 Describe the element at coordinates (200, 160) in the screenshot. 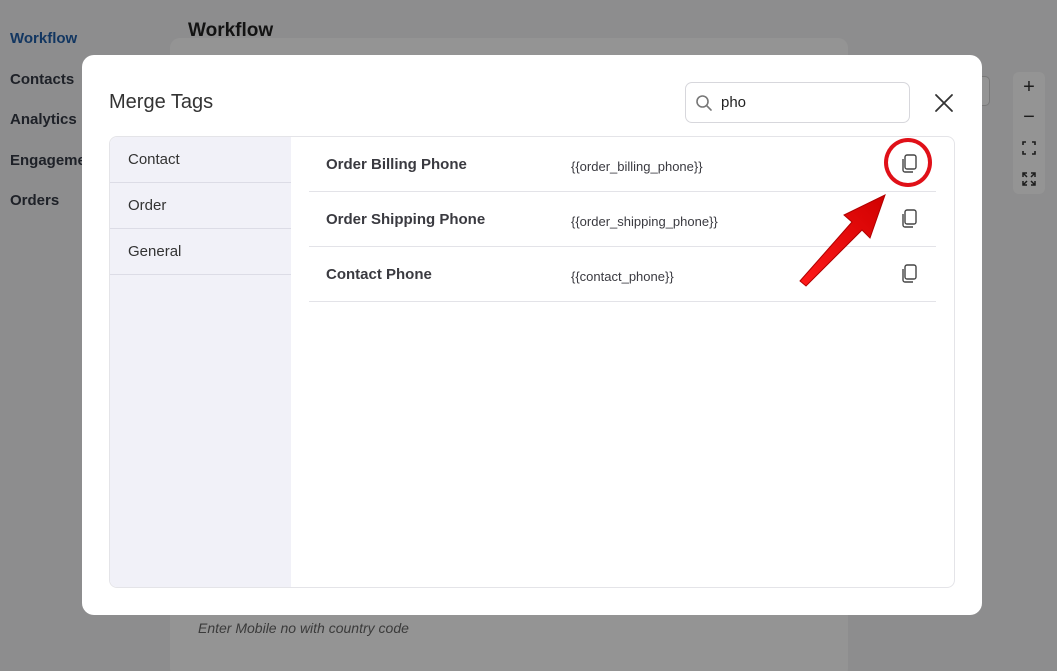

I see `category-item-contact: Contact` at that location.